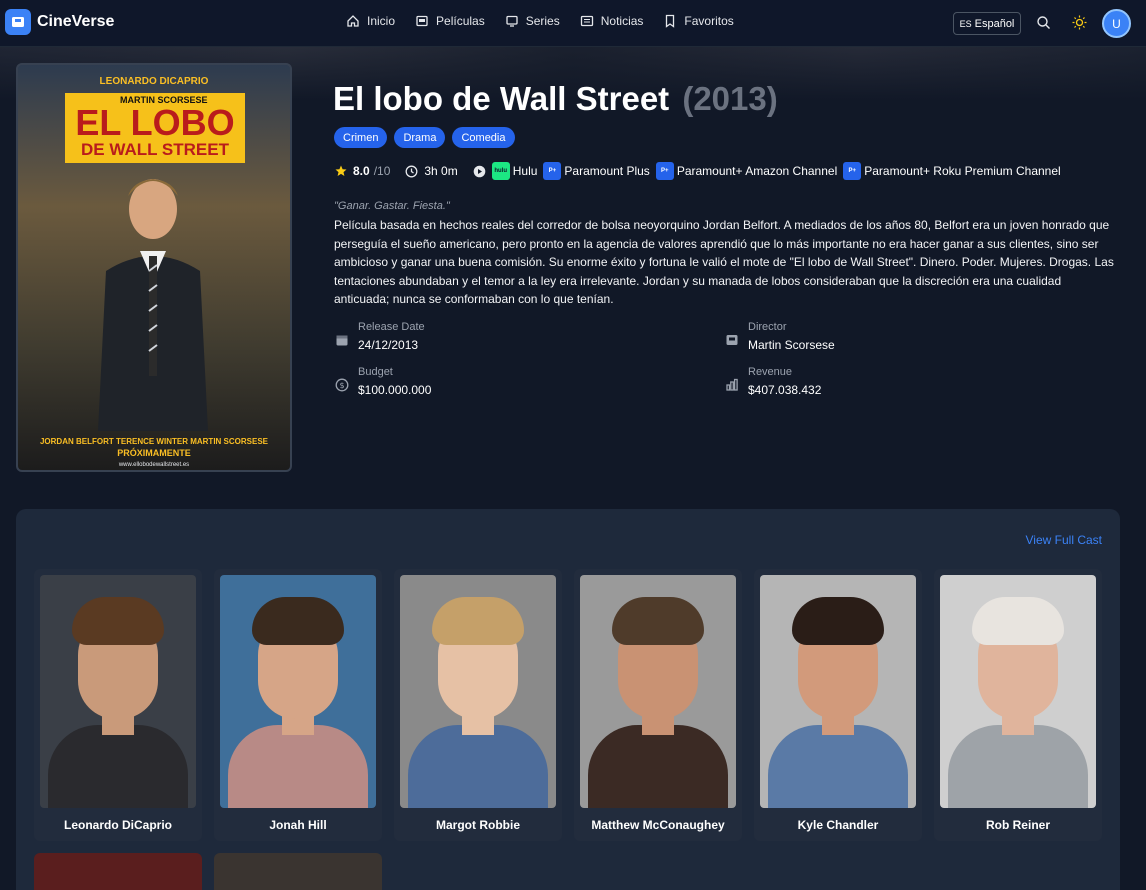 The height and width of the screenshot is (890, 1146). What do you see at coordinates (483, 137) in the screenshot?
I see `genre-chip: Comedia` at bounding box center [483, 137].